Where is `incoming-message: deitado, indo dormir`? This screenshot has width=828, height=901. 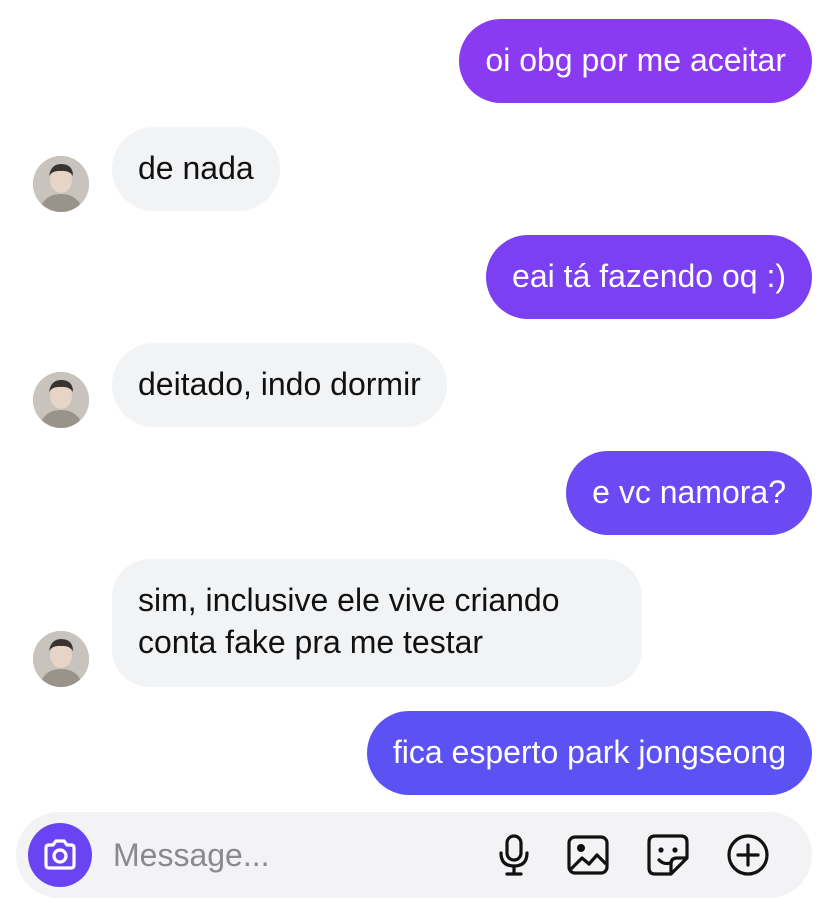
incoming-message: deitado, indo dormir is located at coordinates (279, 385).